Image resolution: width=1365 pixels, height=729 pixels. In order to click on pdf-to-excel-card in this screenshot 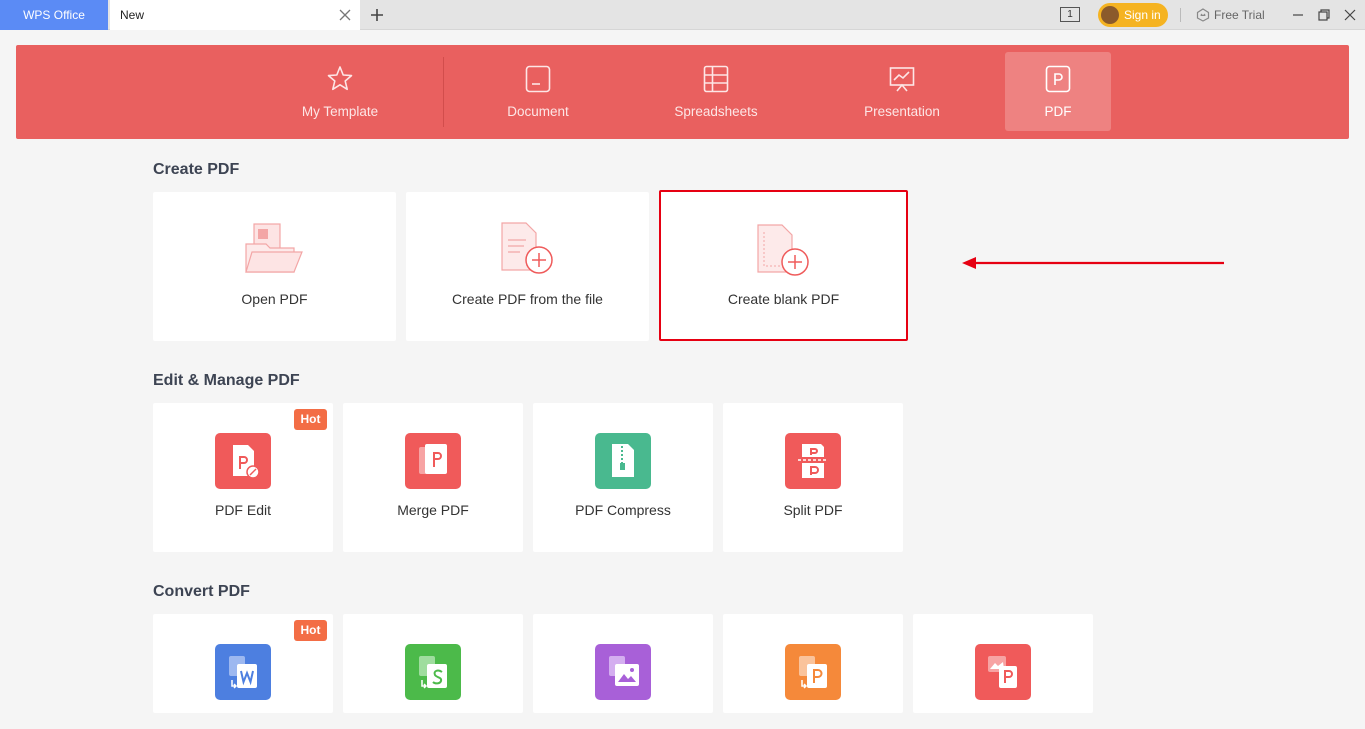, I will do `click(433, 663)`.